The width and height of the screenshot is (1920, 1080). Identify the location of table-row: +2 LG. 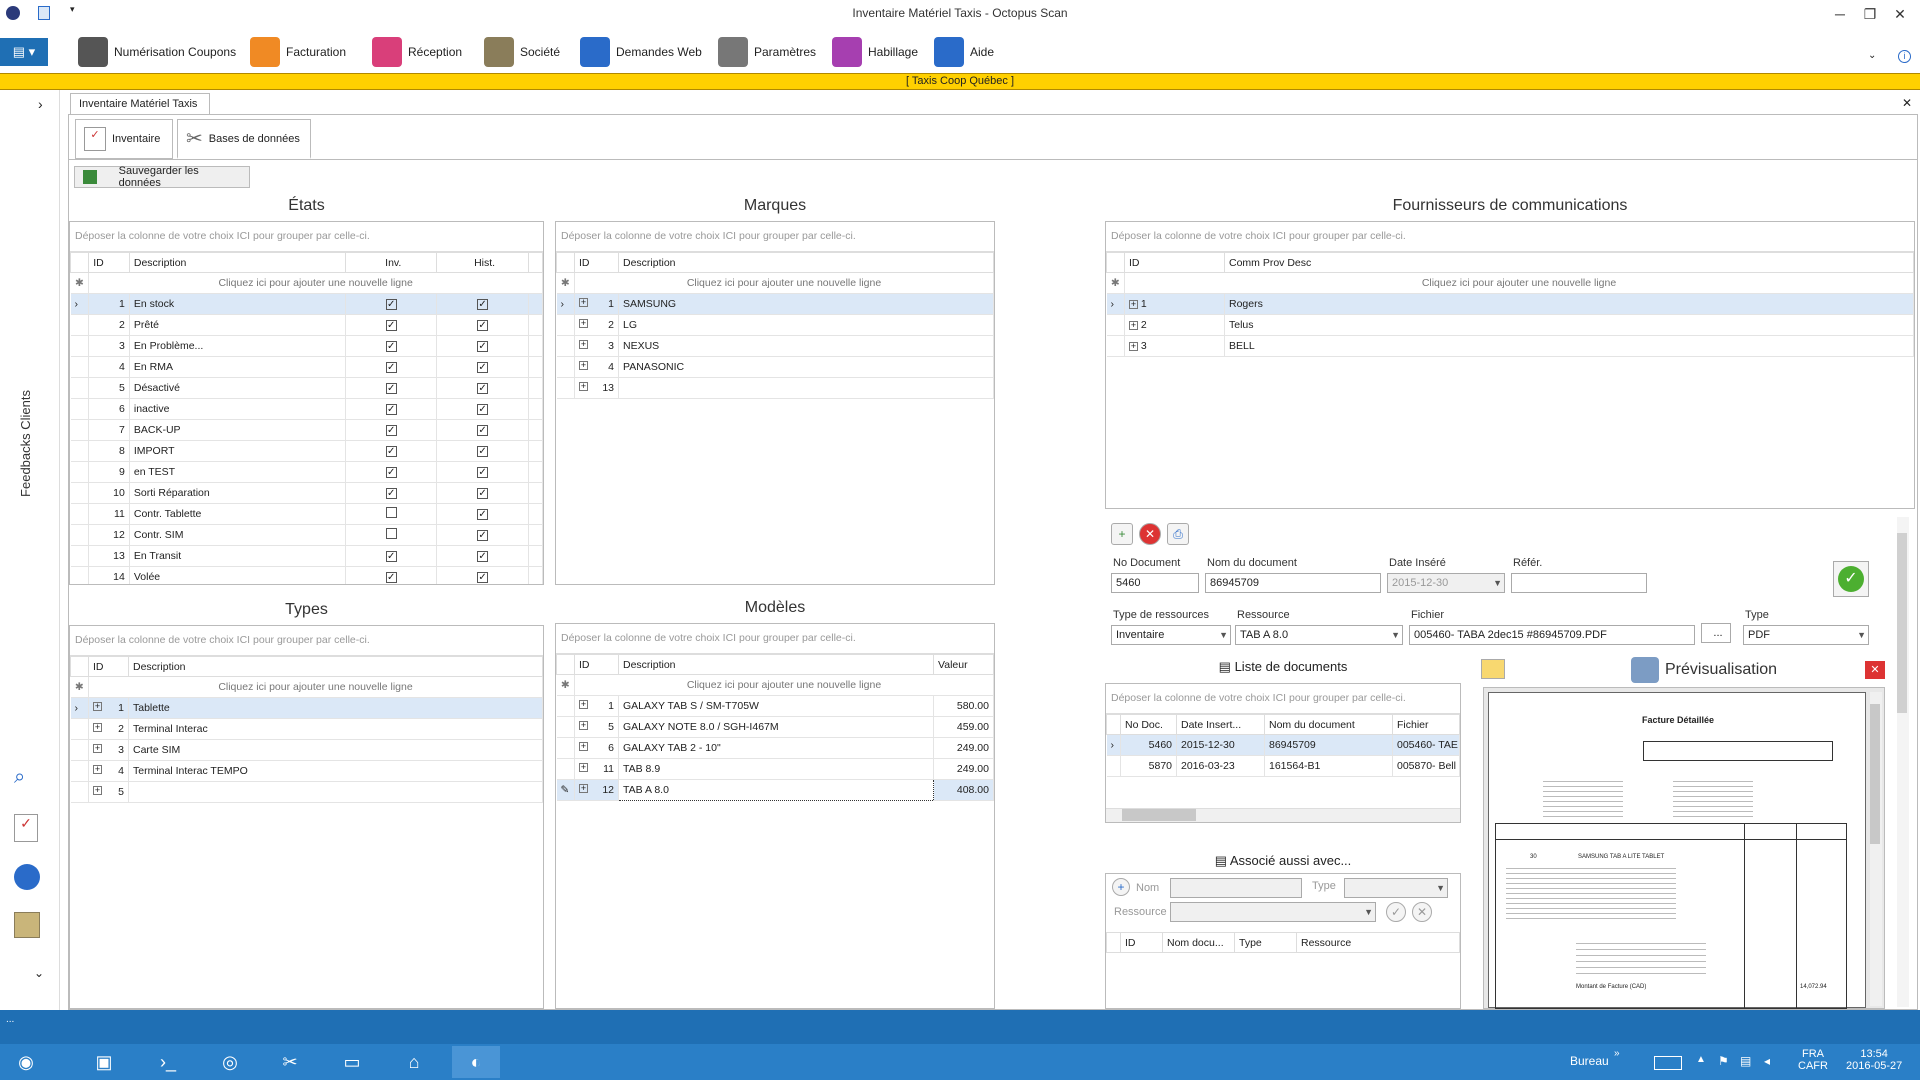
(775, 325).